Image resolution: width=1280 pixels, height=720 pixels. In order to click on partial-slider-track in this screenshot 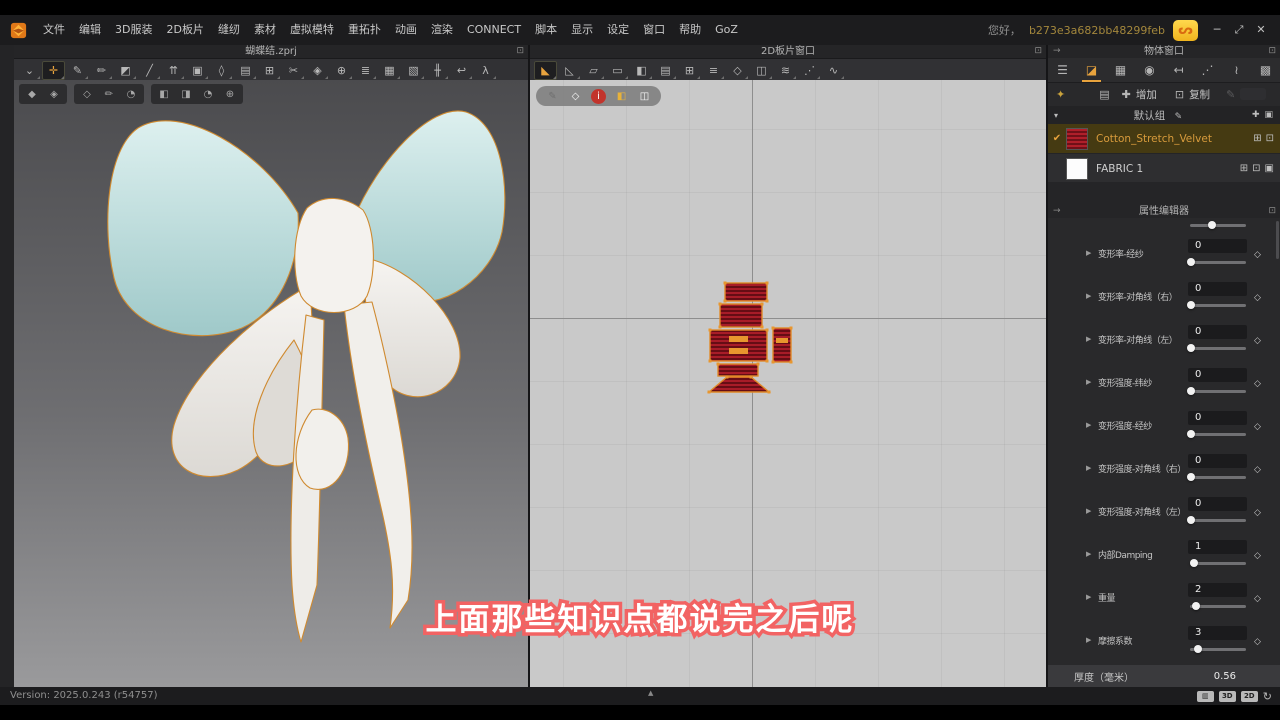, I will do `click(1218, 225)`.